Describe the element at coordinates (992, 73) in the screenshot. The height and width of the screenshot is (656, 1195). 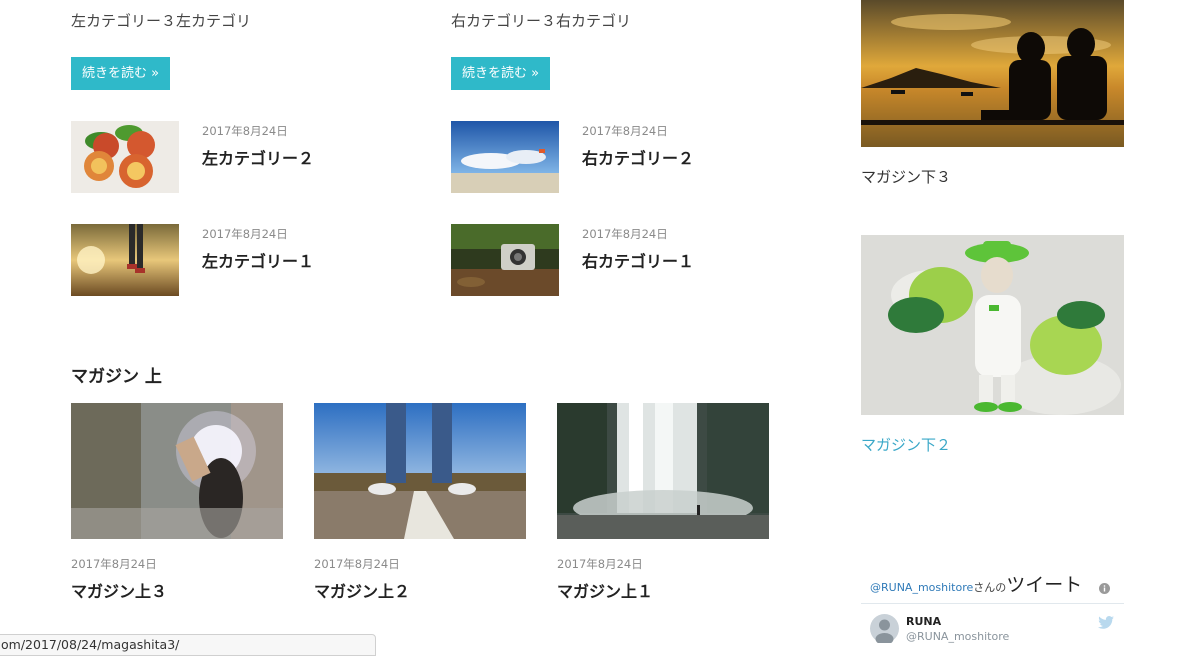
I see `sunset-couple-image` at that location.